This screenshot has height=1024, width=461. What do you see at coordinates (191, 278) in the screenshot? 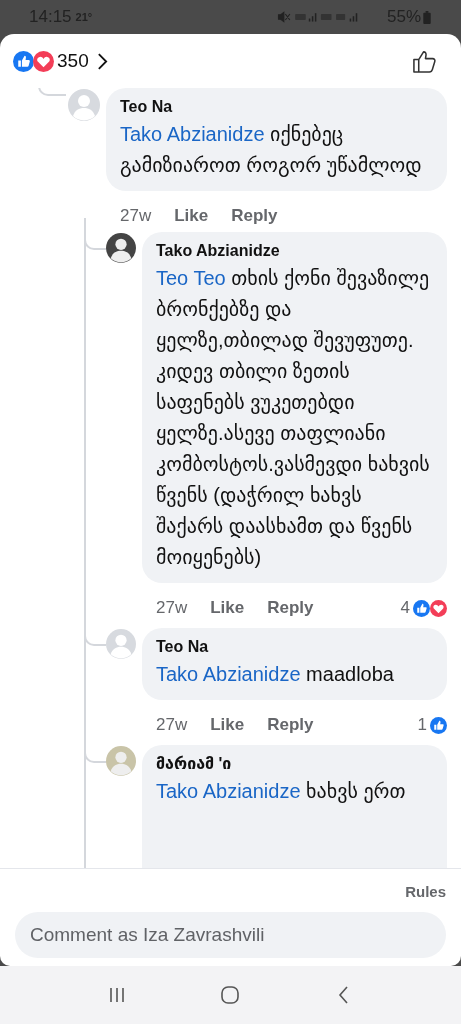
I see `mention-link: Teo Teo` at bounding box center [191, 278].